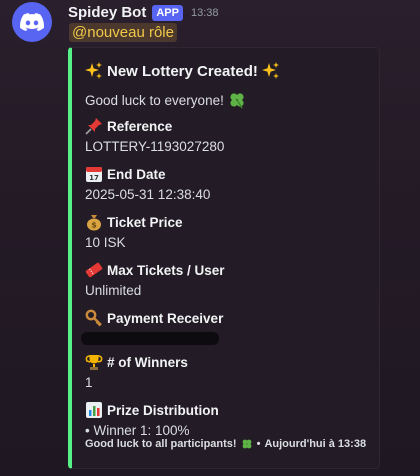 This screenshot has width=420, height=476. What do you see at coordinates (107, 12) in the screenshot?
I see `bot-username: Spidey Bot` at bounding box center [107, 12].